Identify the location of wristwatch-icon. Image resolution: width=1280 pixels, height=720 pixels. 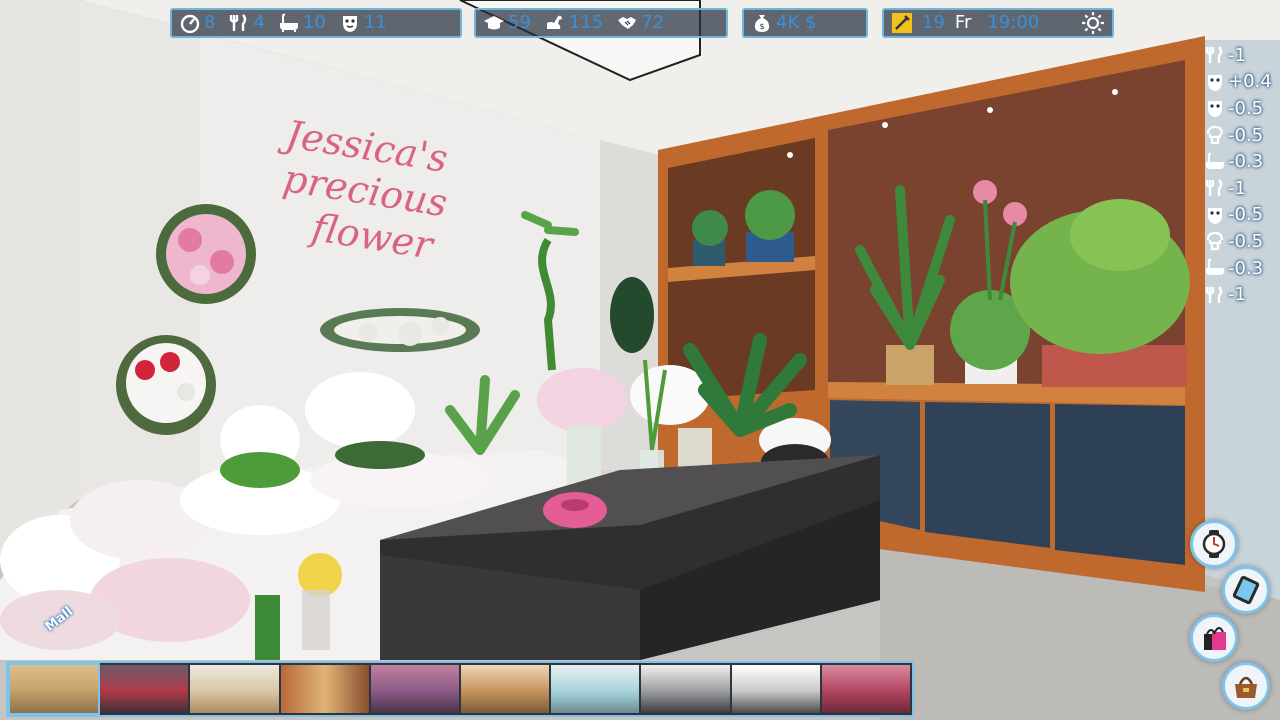
(1214, 544).